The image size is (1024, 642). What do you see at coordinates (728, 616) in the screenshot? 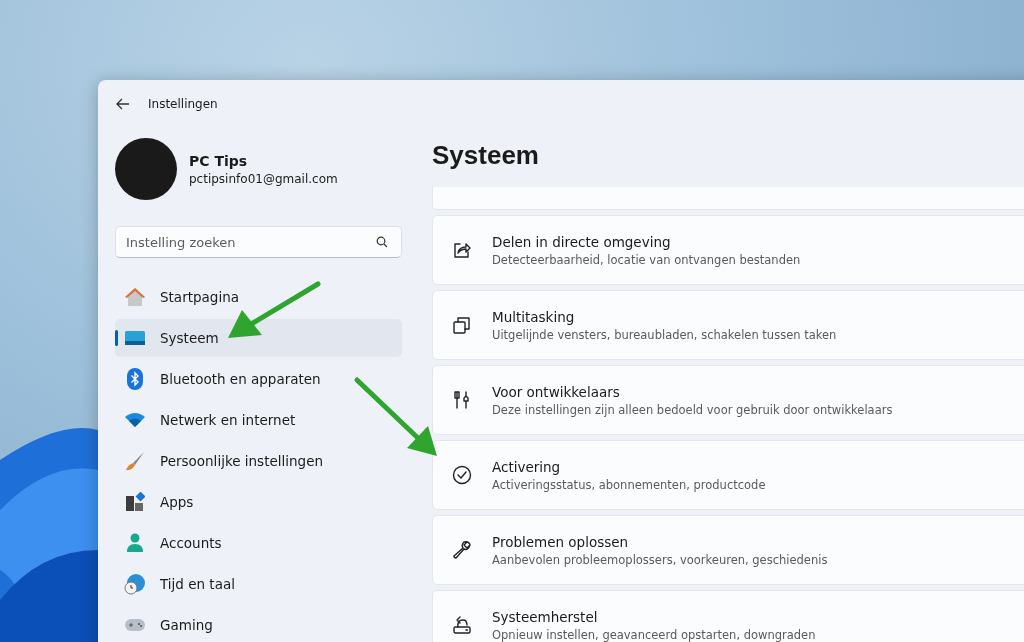
I see `settings-card: Systeemherstel Opnieuw instellen, geavanceerd opstarten, downgraden` at bounding box center [728, 616].